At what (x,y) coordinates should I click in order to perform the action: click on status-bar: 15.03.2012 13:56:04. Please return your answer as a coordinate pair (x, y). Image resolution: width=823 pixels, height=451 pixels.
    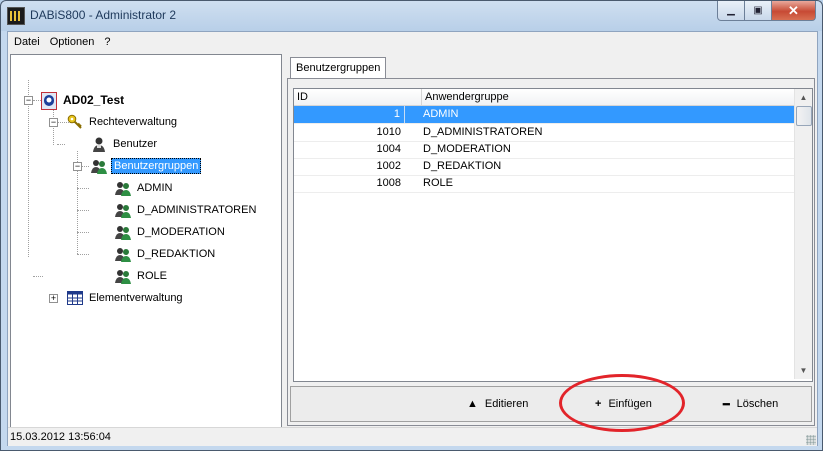
    Looking at the image, I should click on (412, 436).